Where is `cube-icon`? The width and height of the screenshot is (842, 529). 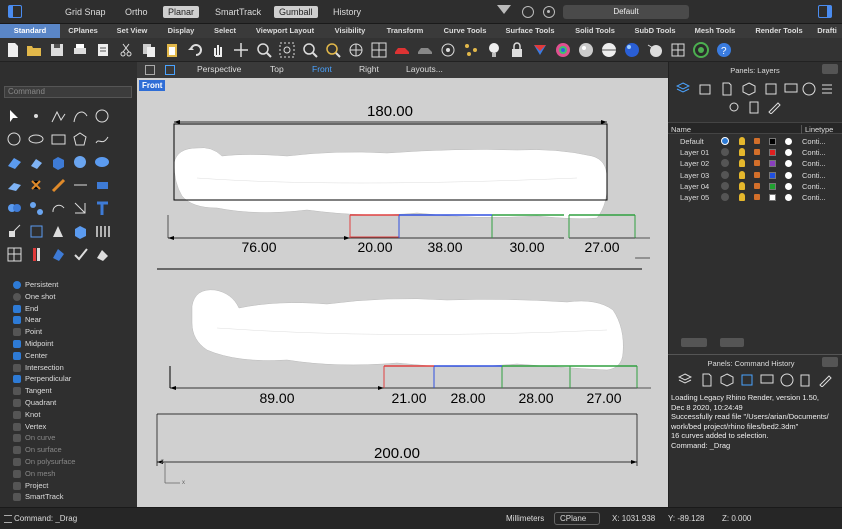 cube-icon is located at coordinates (749, 89).